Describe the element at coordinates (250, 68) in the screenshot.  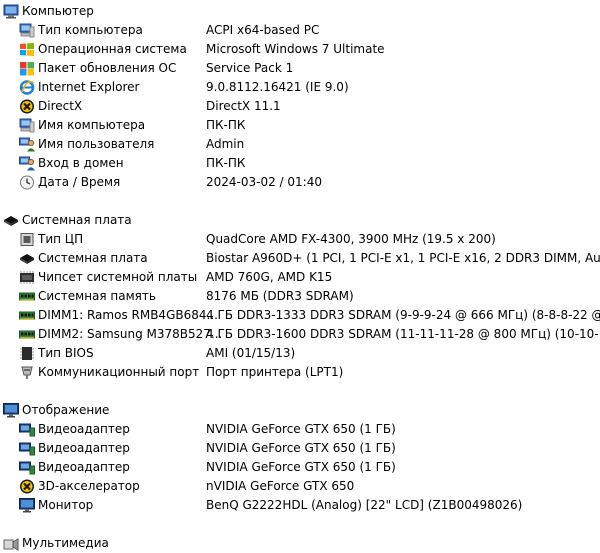
I see `field-value: Service Pack 1` at that location.